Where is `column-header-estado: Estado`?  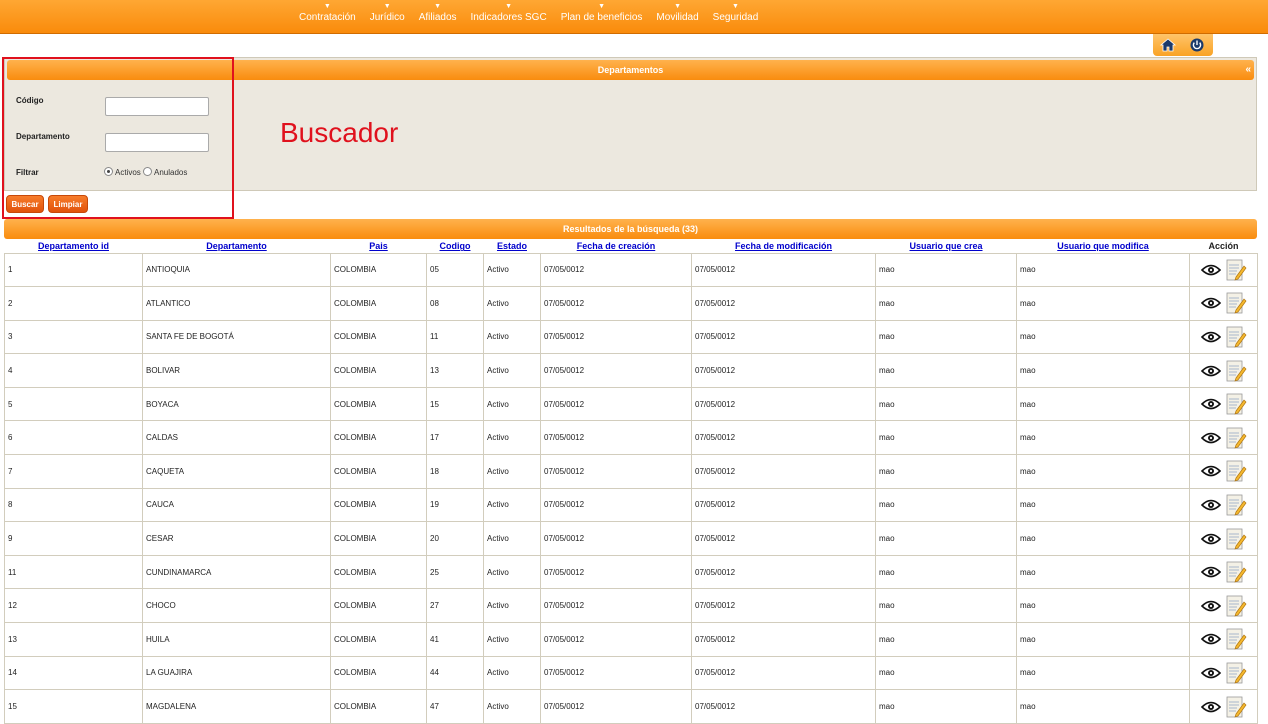 column-header-estado: Estado is located at coordinates (512, 246).